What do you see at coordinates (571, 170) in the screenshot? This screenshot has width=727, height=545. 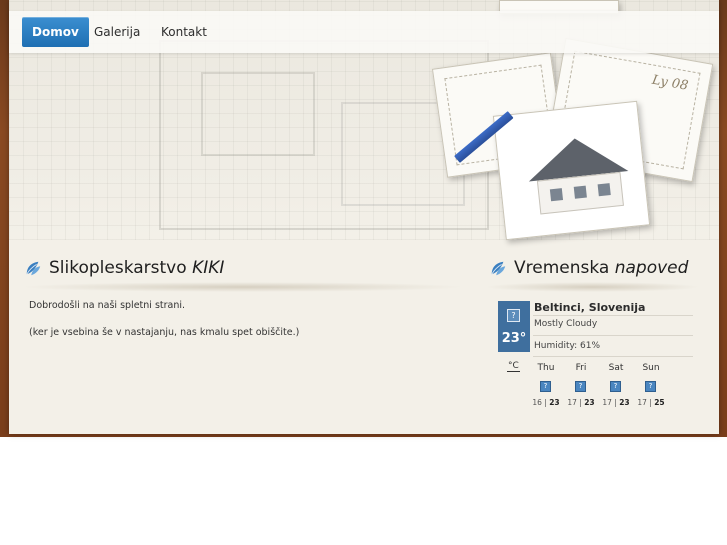 I see `house-photo` at bounding box center [571, 170].